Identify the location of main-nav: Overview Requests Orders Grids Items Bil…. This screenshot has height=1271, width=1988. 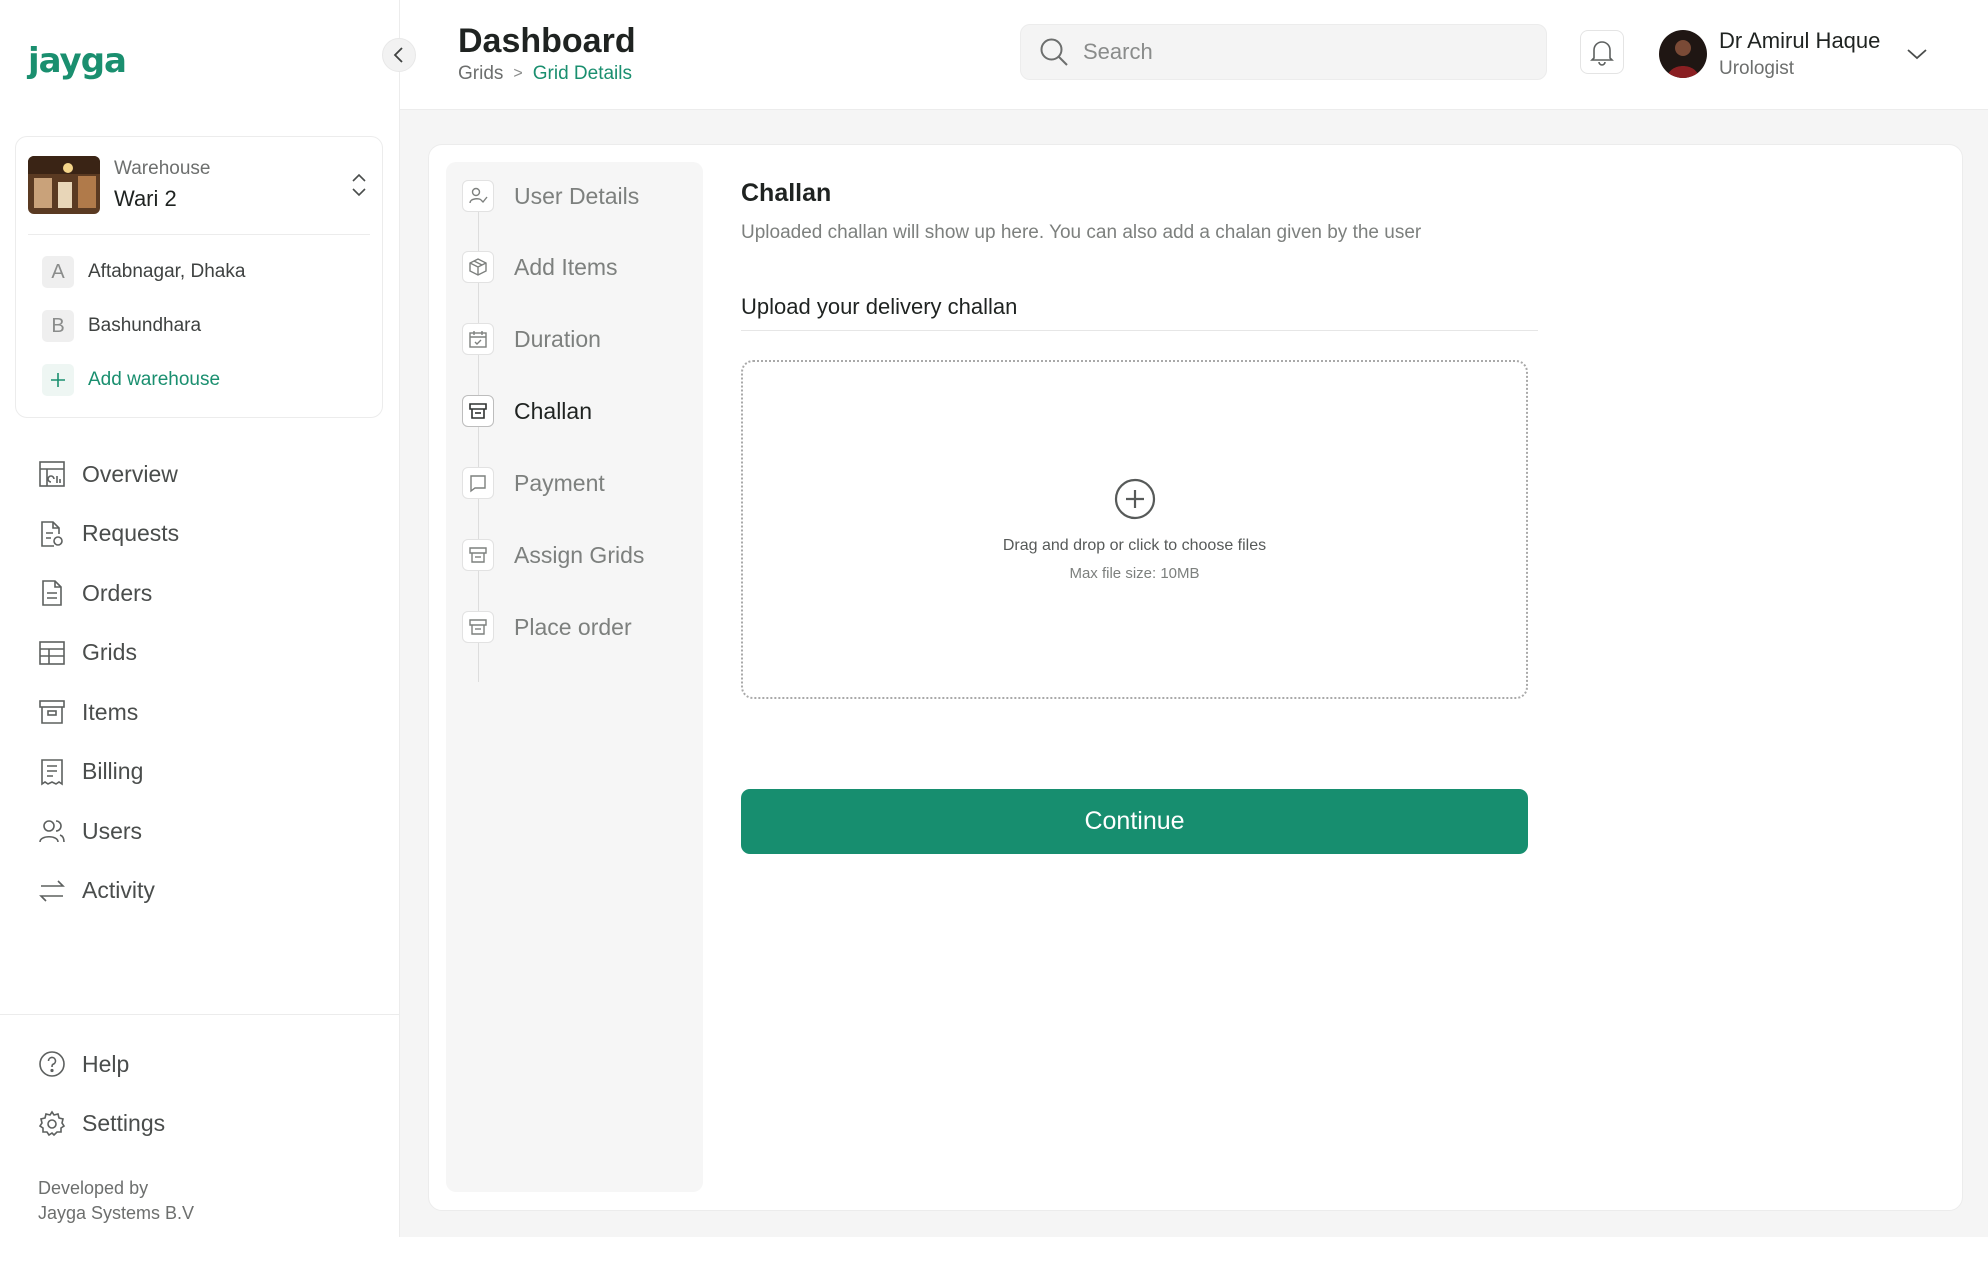
(107, 690).